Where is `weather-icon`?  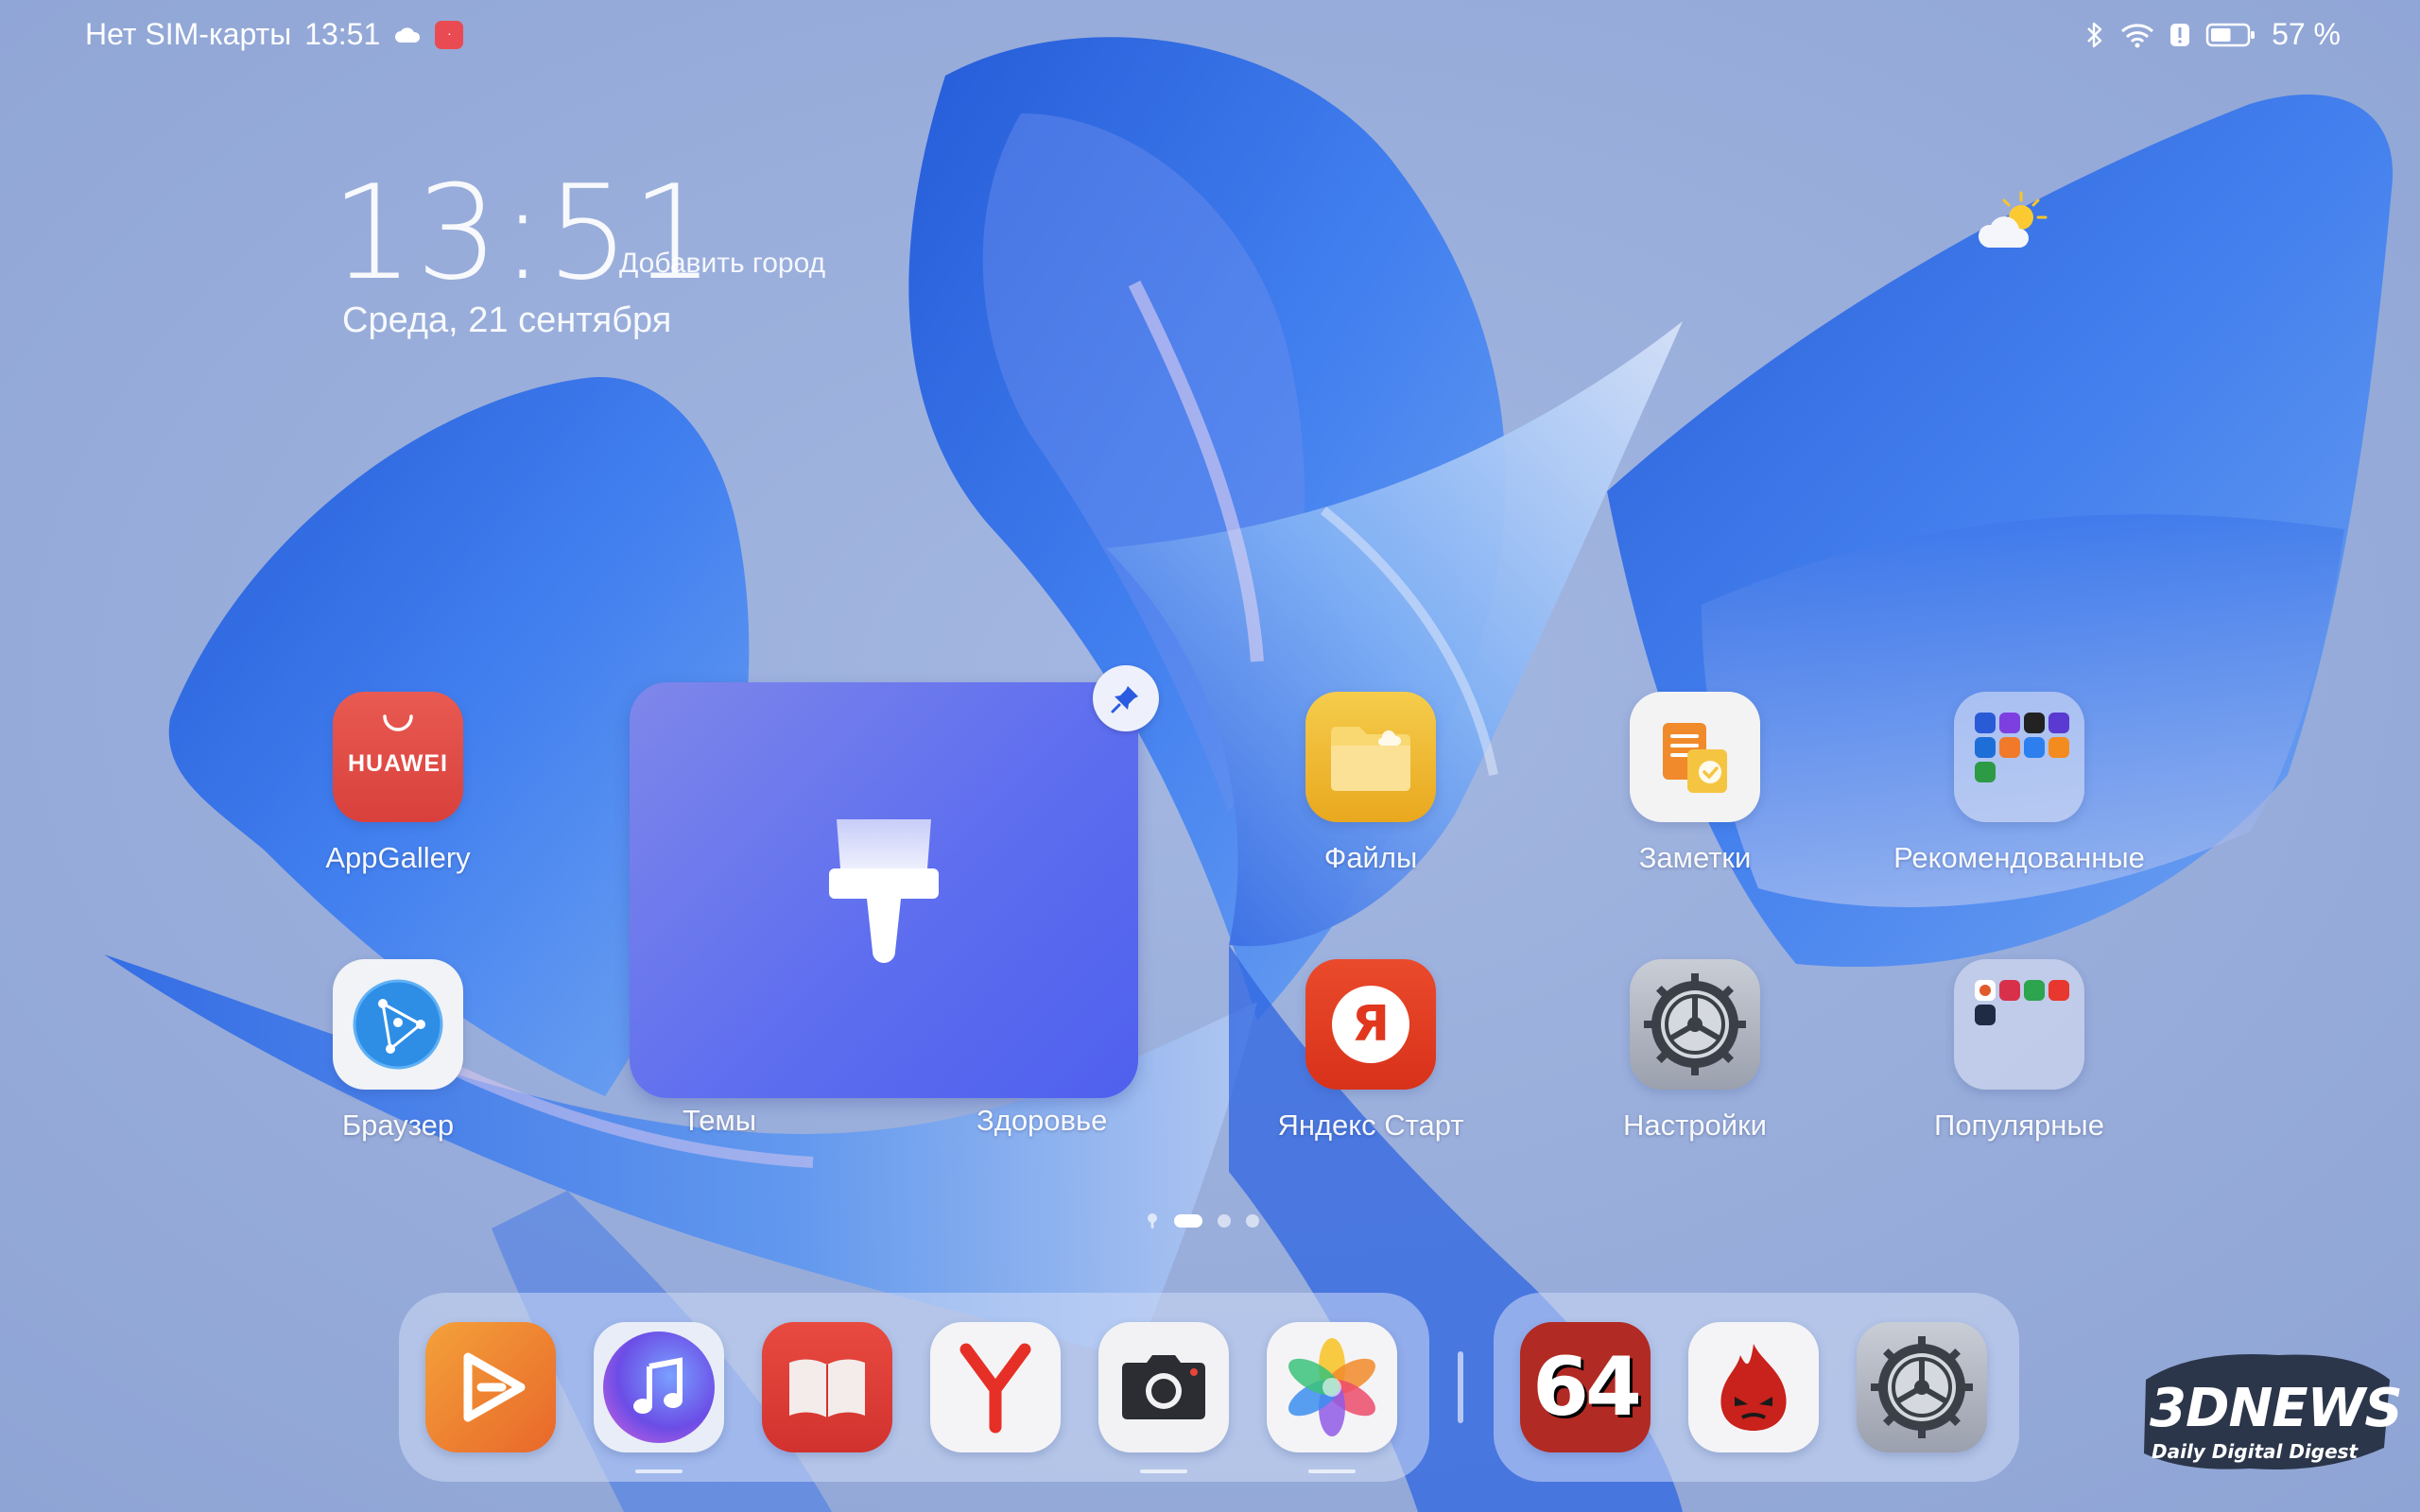 weather-icon is located at coordinates (2014, 222).